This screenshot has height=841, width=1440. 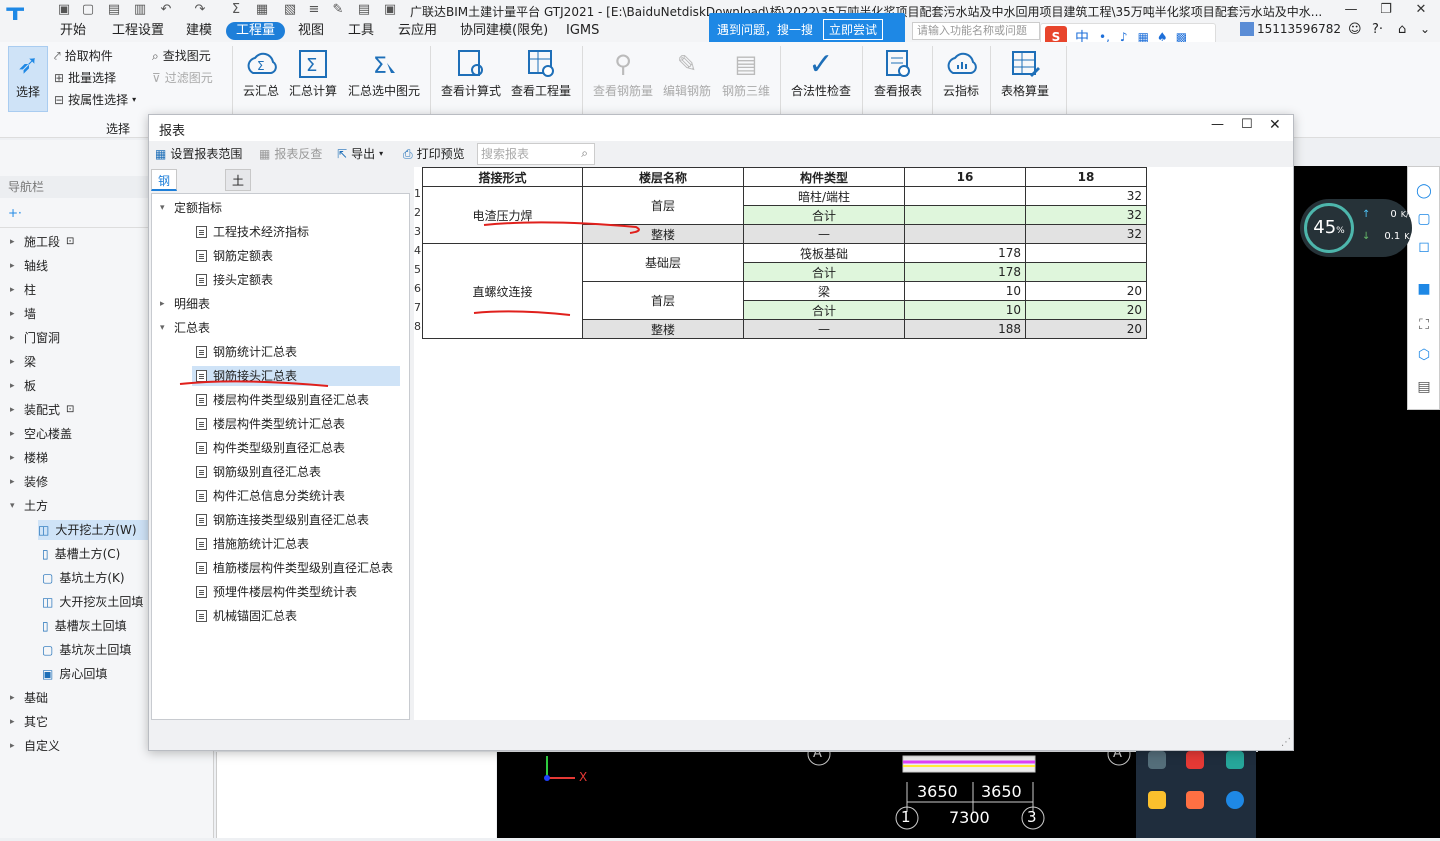 I want to click on tree-group-quota: ▾ 定额指标, so click(x=191, y=208).